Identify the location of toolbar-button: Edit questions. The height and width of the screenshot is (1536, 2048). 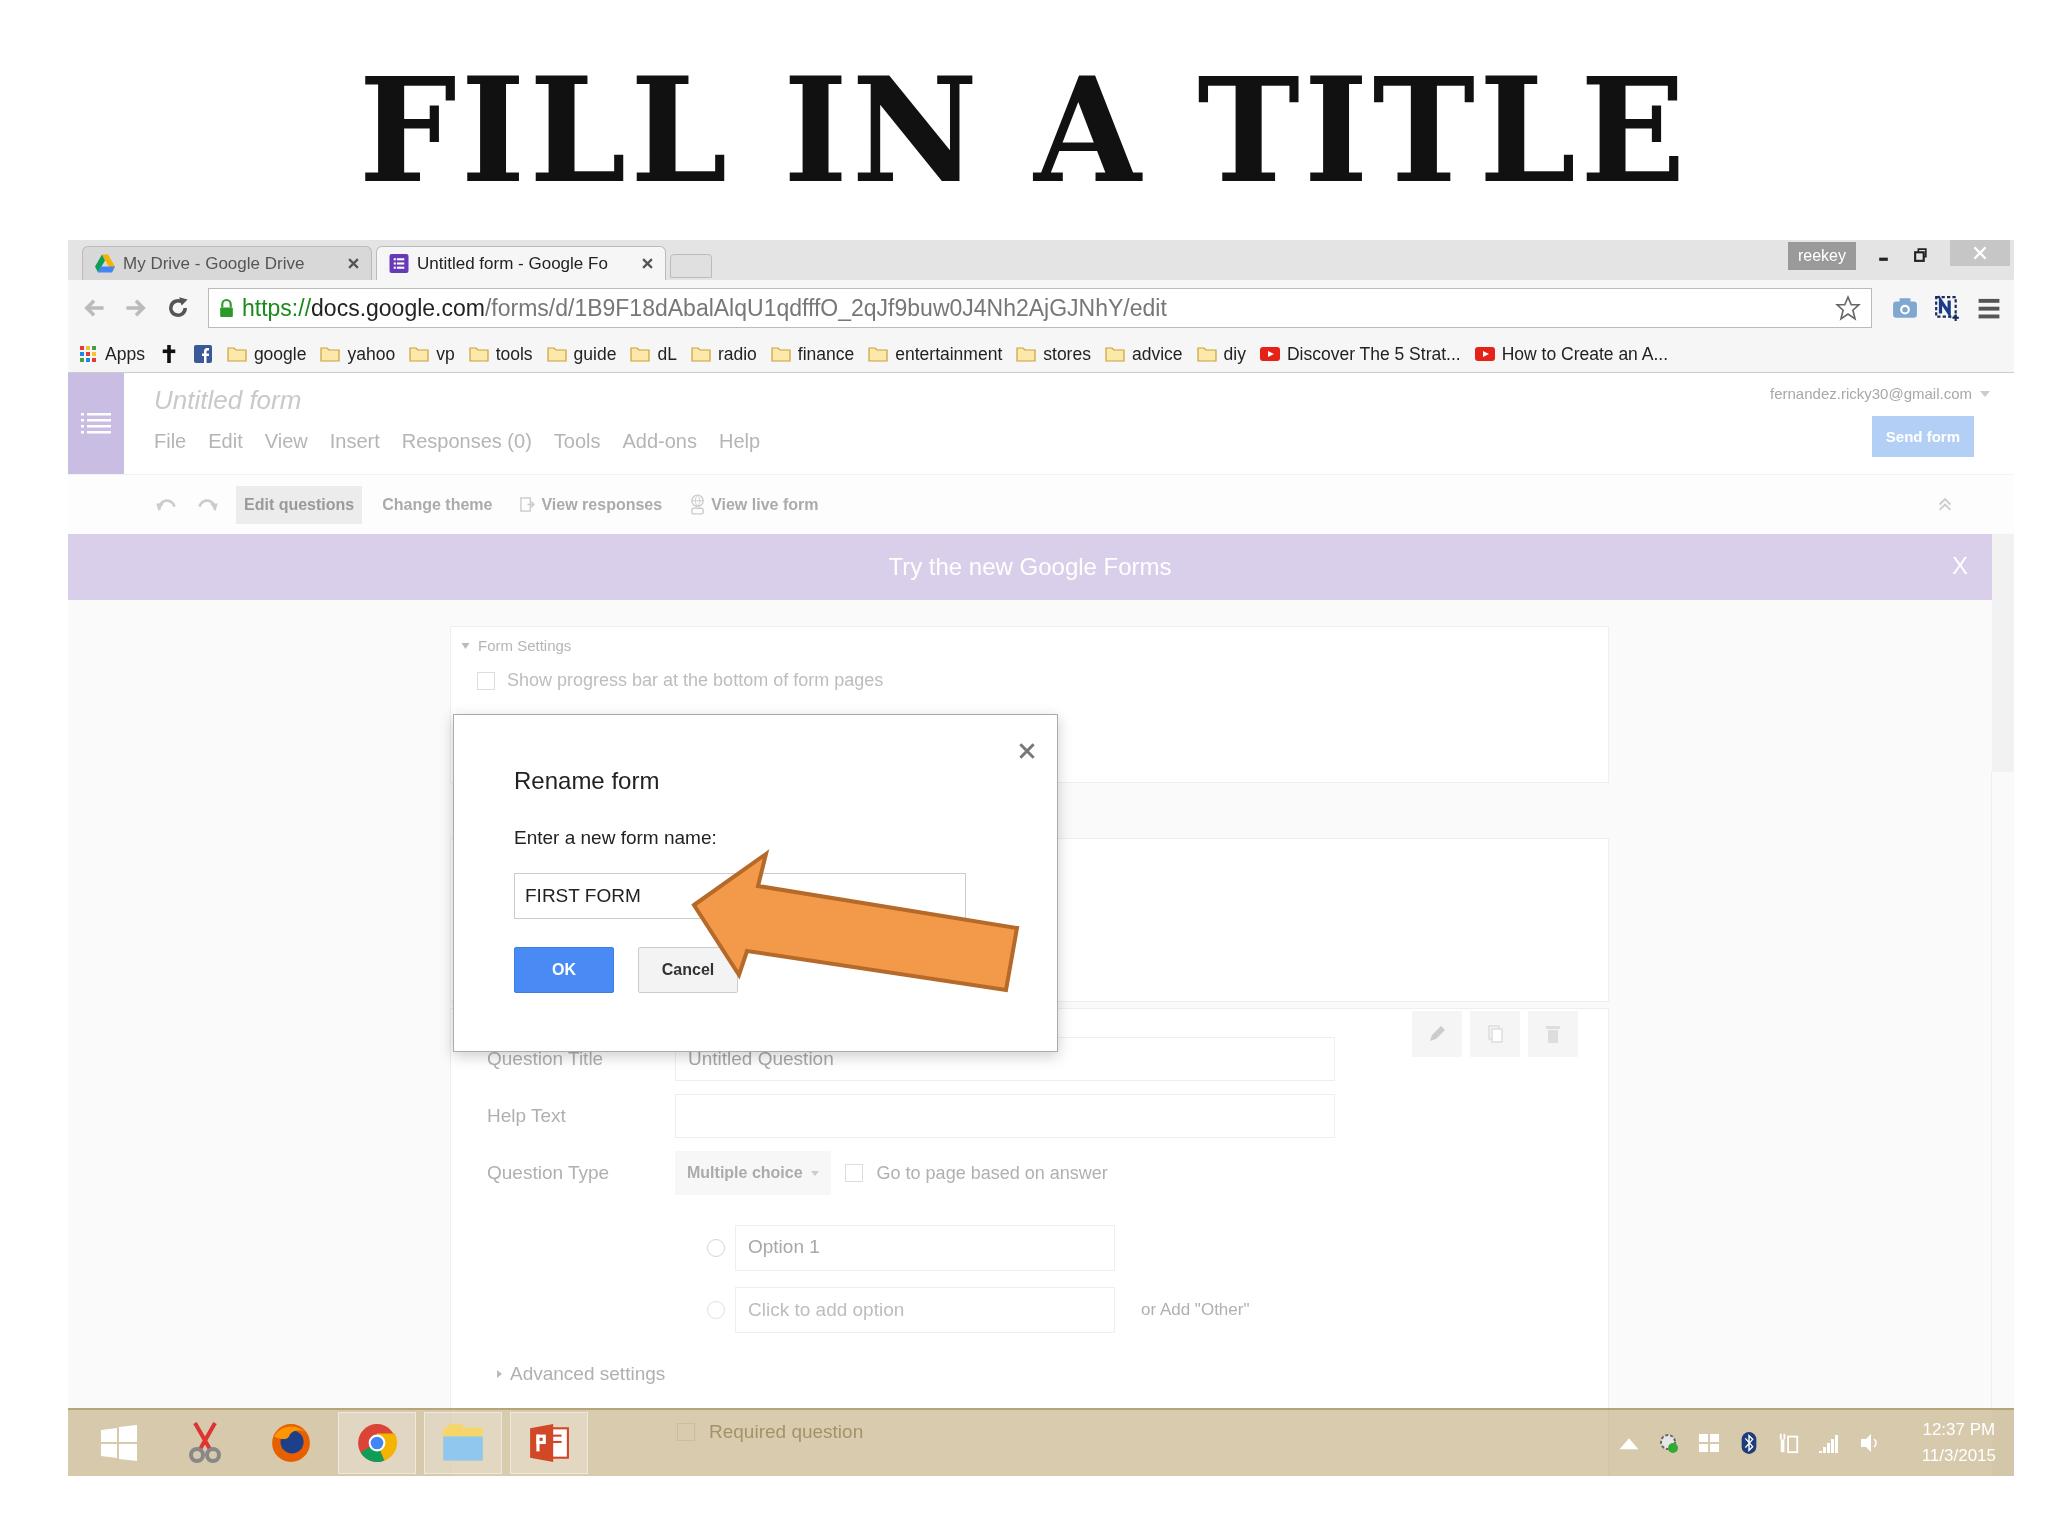
(299, 504).